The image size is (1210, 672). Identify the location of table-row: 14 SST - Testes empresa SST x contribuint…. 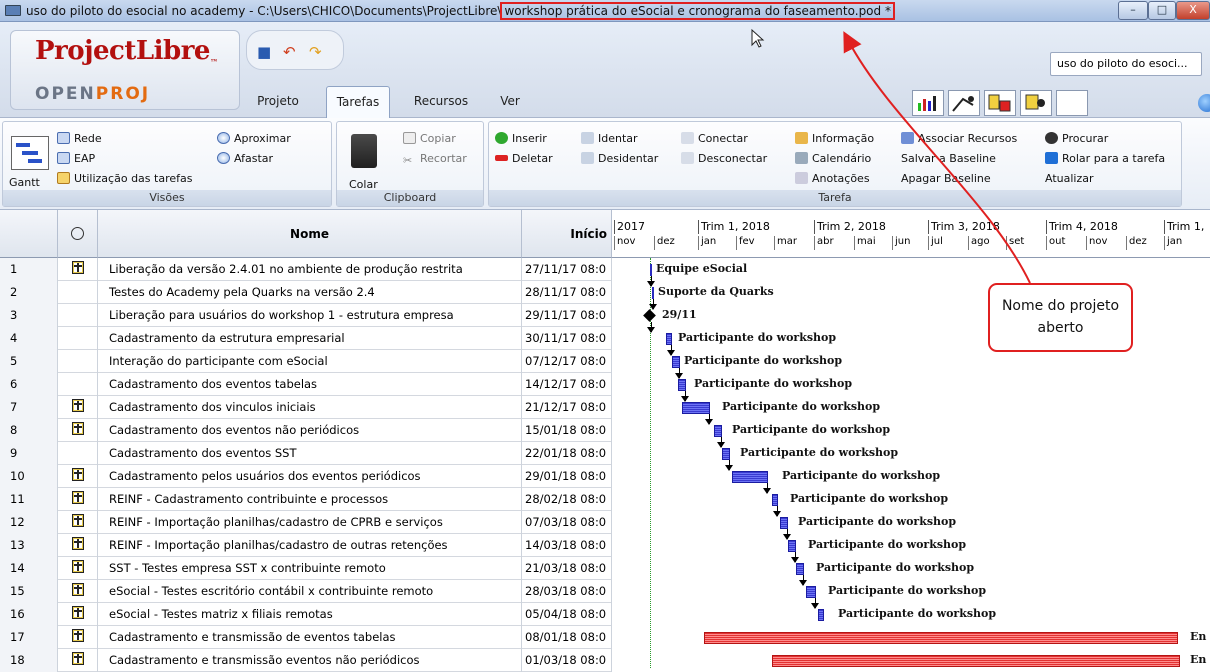
(306, 568).